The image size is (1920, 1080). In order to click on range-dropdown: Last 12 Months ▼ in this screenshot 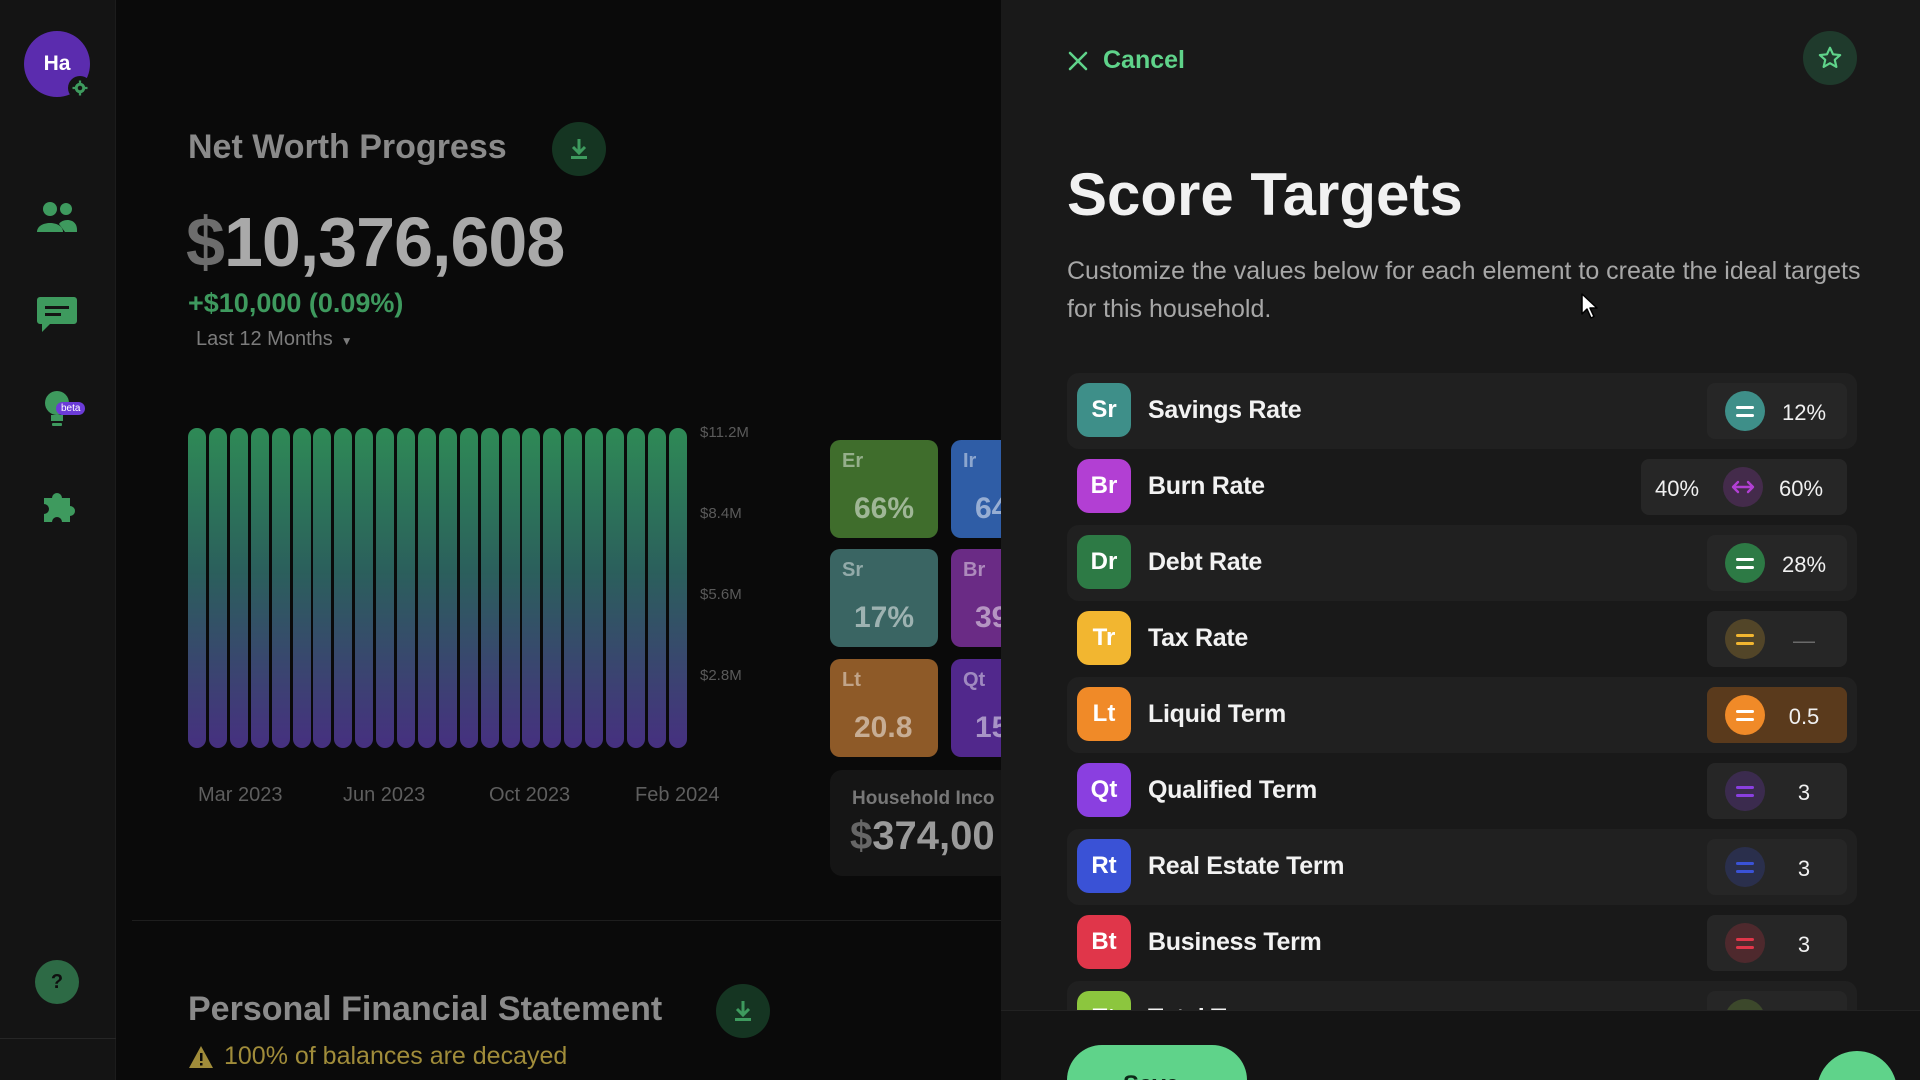, I will do `click(274, 339)`.